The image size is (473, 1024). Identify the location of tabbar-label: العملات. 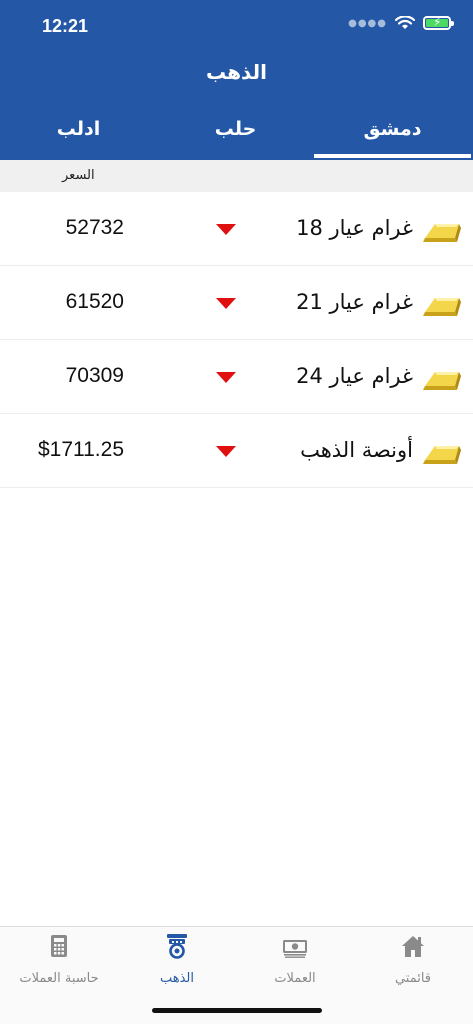
(295, 978).